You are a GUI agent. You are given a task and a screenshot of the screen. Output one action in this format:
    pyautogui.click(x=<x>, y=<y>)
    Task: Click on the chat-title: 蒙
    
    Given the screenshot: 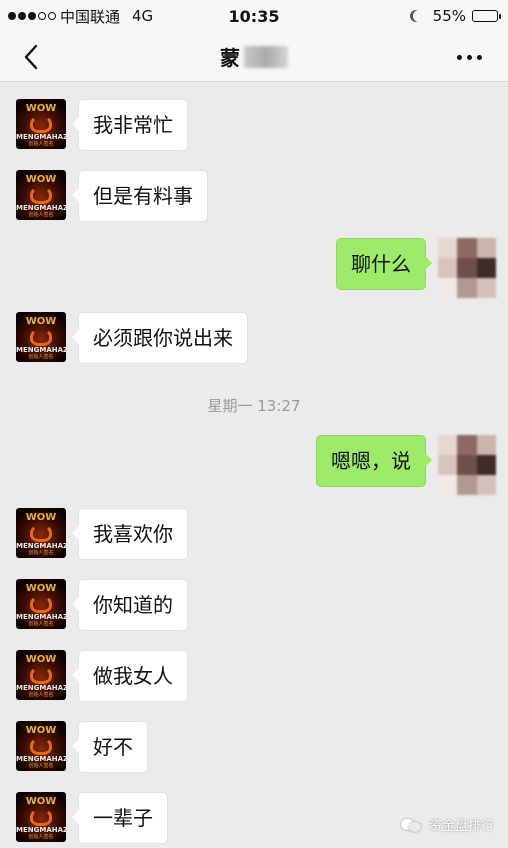 What is the action you would take?
    pyautogui.click(x=254, y=56)
    